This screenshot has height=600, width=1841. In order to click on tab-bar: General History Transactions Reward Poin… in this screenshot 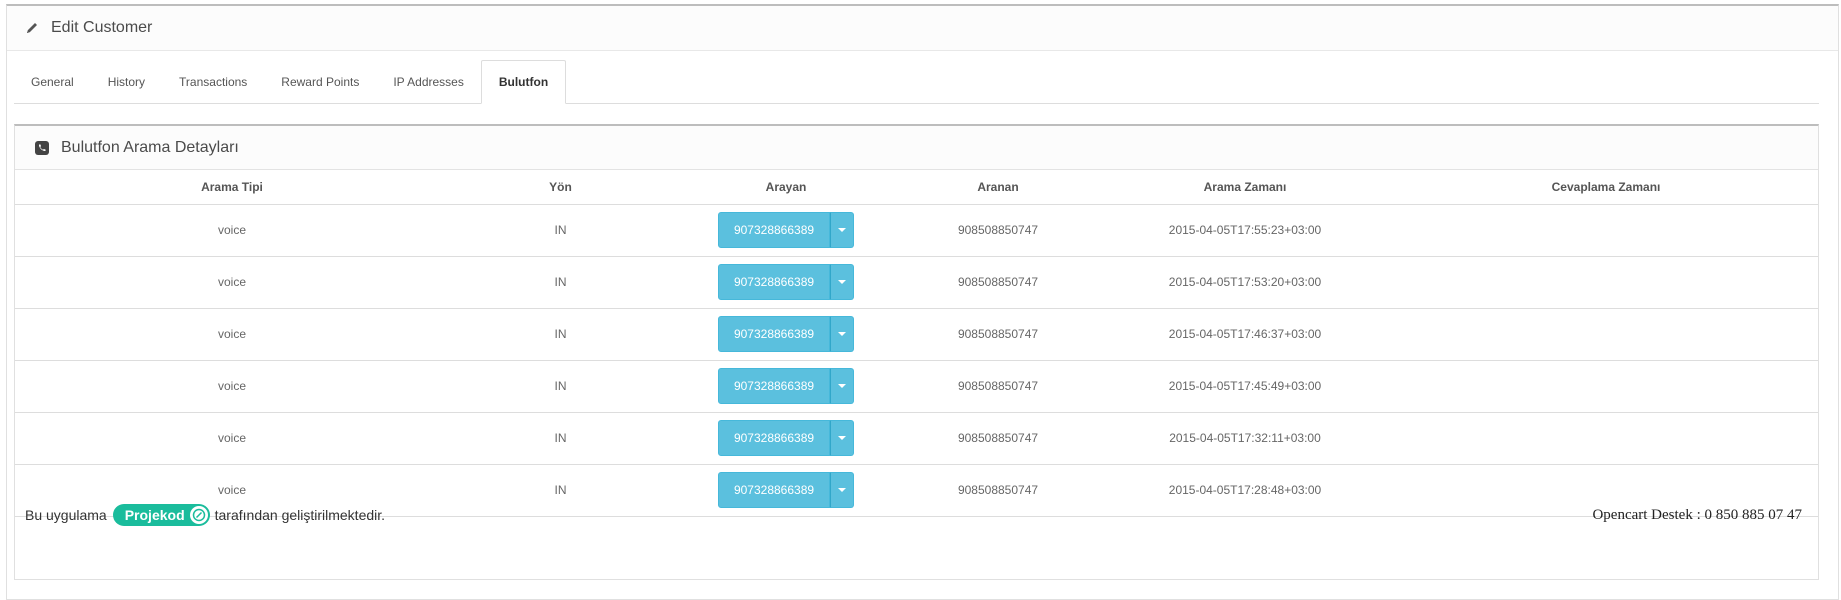, I will do `click(916, 82)`.